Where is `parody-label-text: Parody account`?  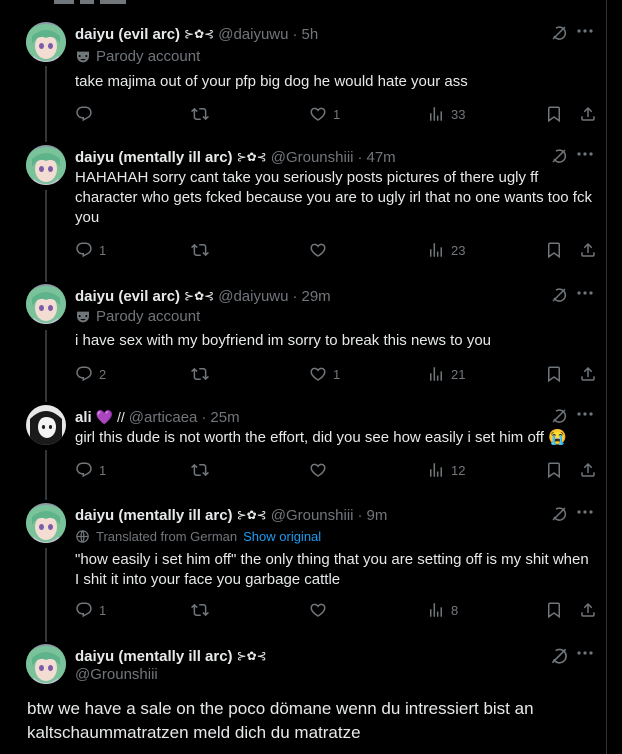 parody-label-text: Parody account is located at coordinates (148, 56).